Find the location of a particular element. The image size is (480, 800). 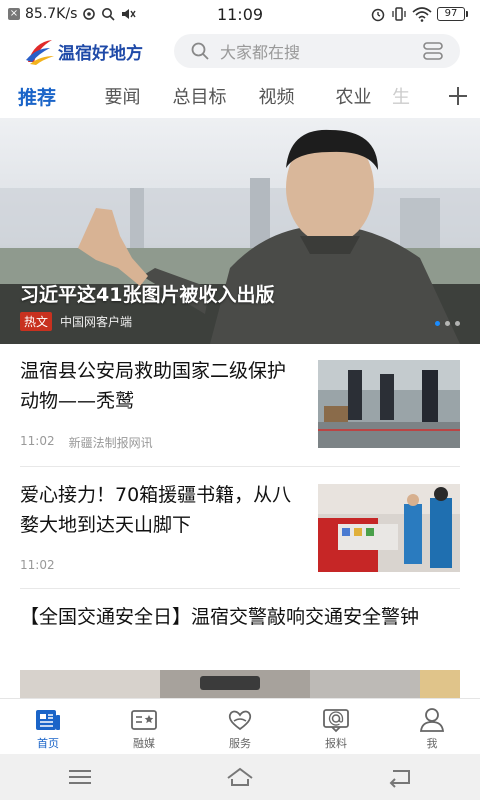

status-right: 97 is located at coordinates (419, 14).